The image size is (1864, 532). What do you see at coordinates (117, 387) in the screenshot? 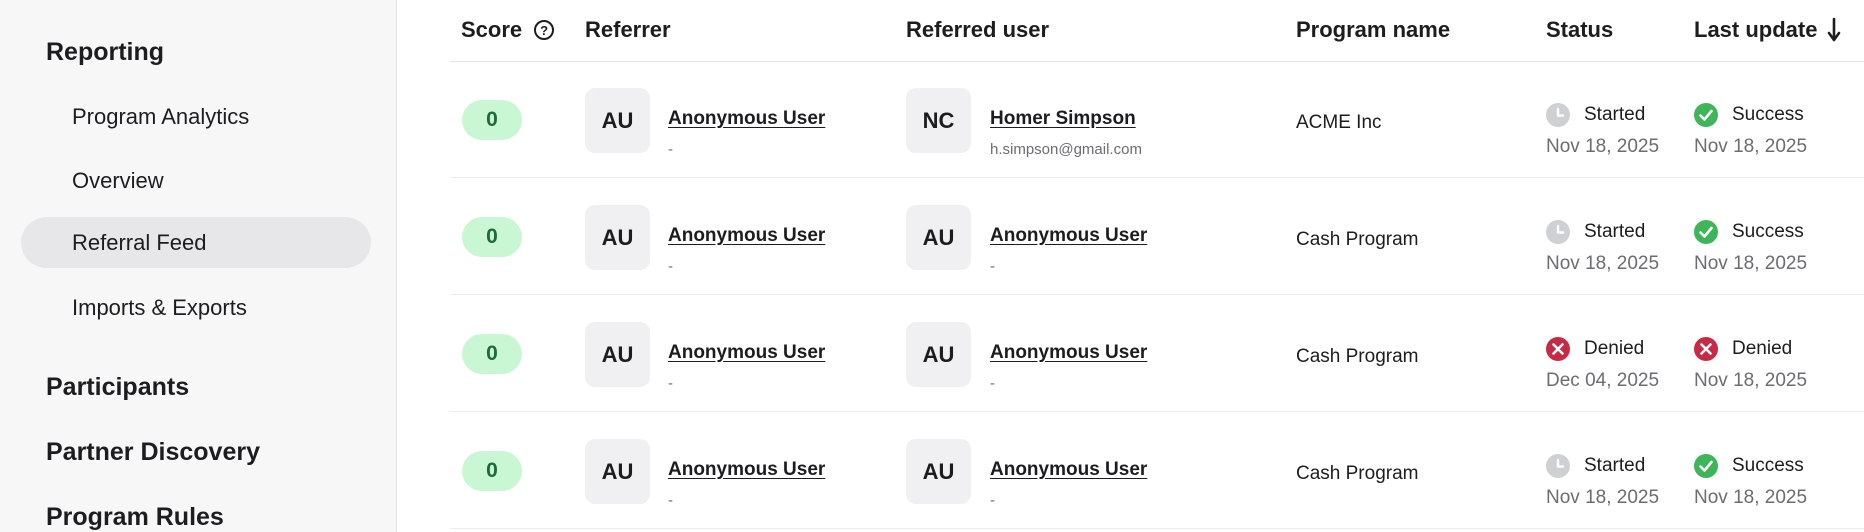
I see `sidebar-section-participants: Participants` at bounding box center [117, 387].